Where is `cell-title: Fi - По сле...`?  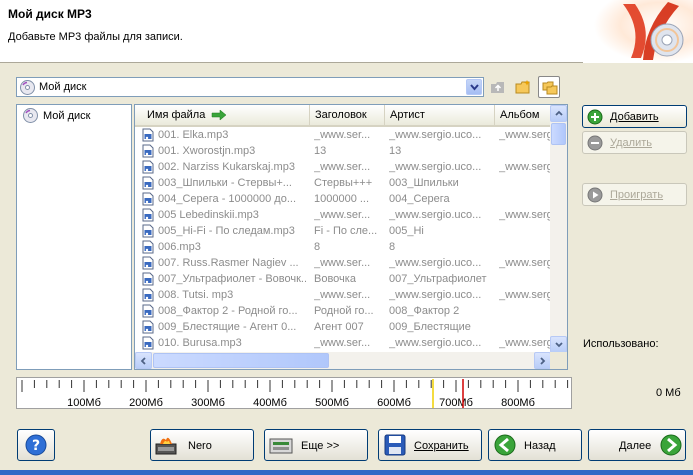 cell-title: Fi - По сле... is located at coordinates (346, 231).